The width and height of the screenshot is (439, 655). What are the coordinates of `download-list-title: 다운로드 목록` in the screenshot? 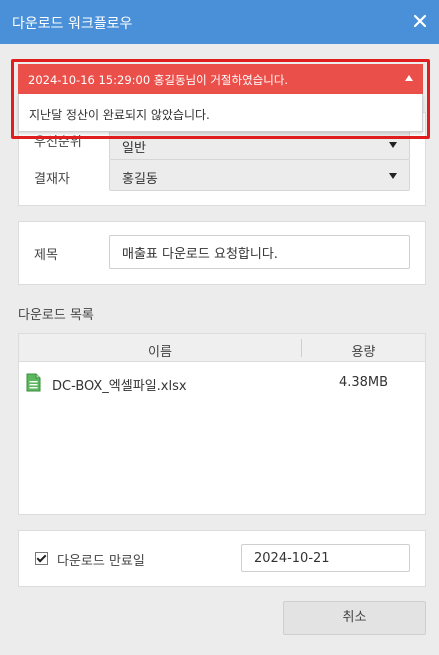 It's located at (56, 315).